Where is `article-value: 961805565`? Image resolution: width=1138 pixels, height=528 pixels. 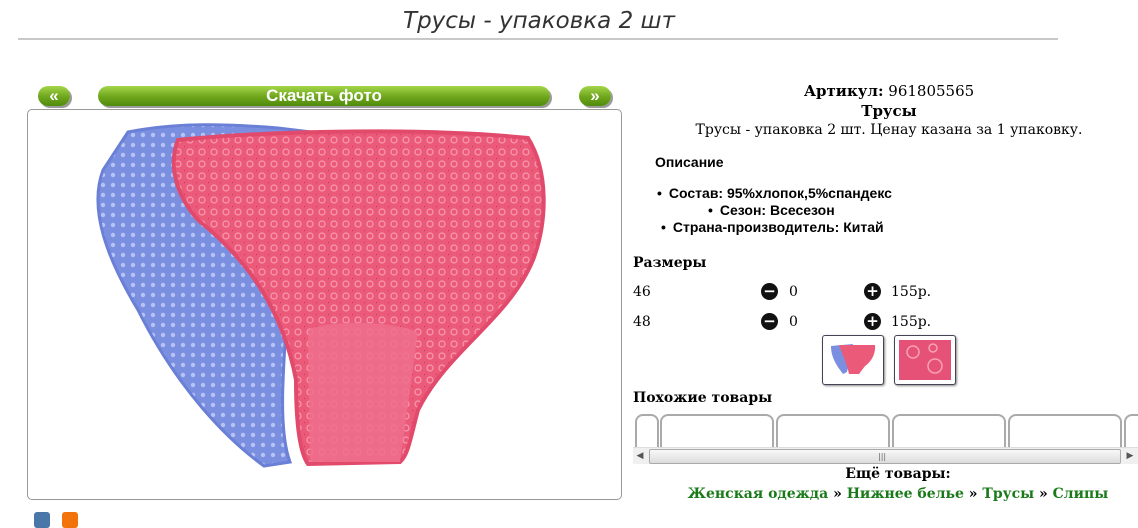 article-value: 961805565 is located at coordinates (931, 91).